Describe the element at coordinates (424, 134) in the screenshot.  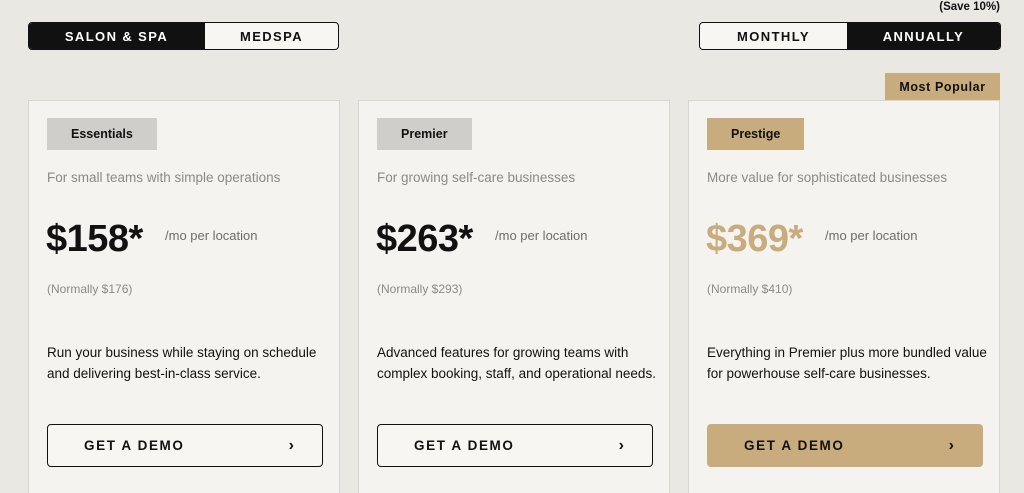
I see `plan-name-tag: Premier` at that location.